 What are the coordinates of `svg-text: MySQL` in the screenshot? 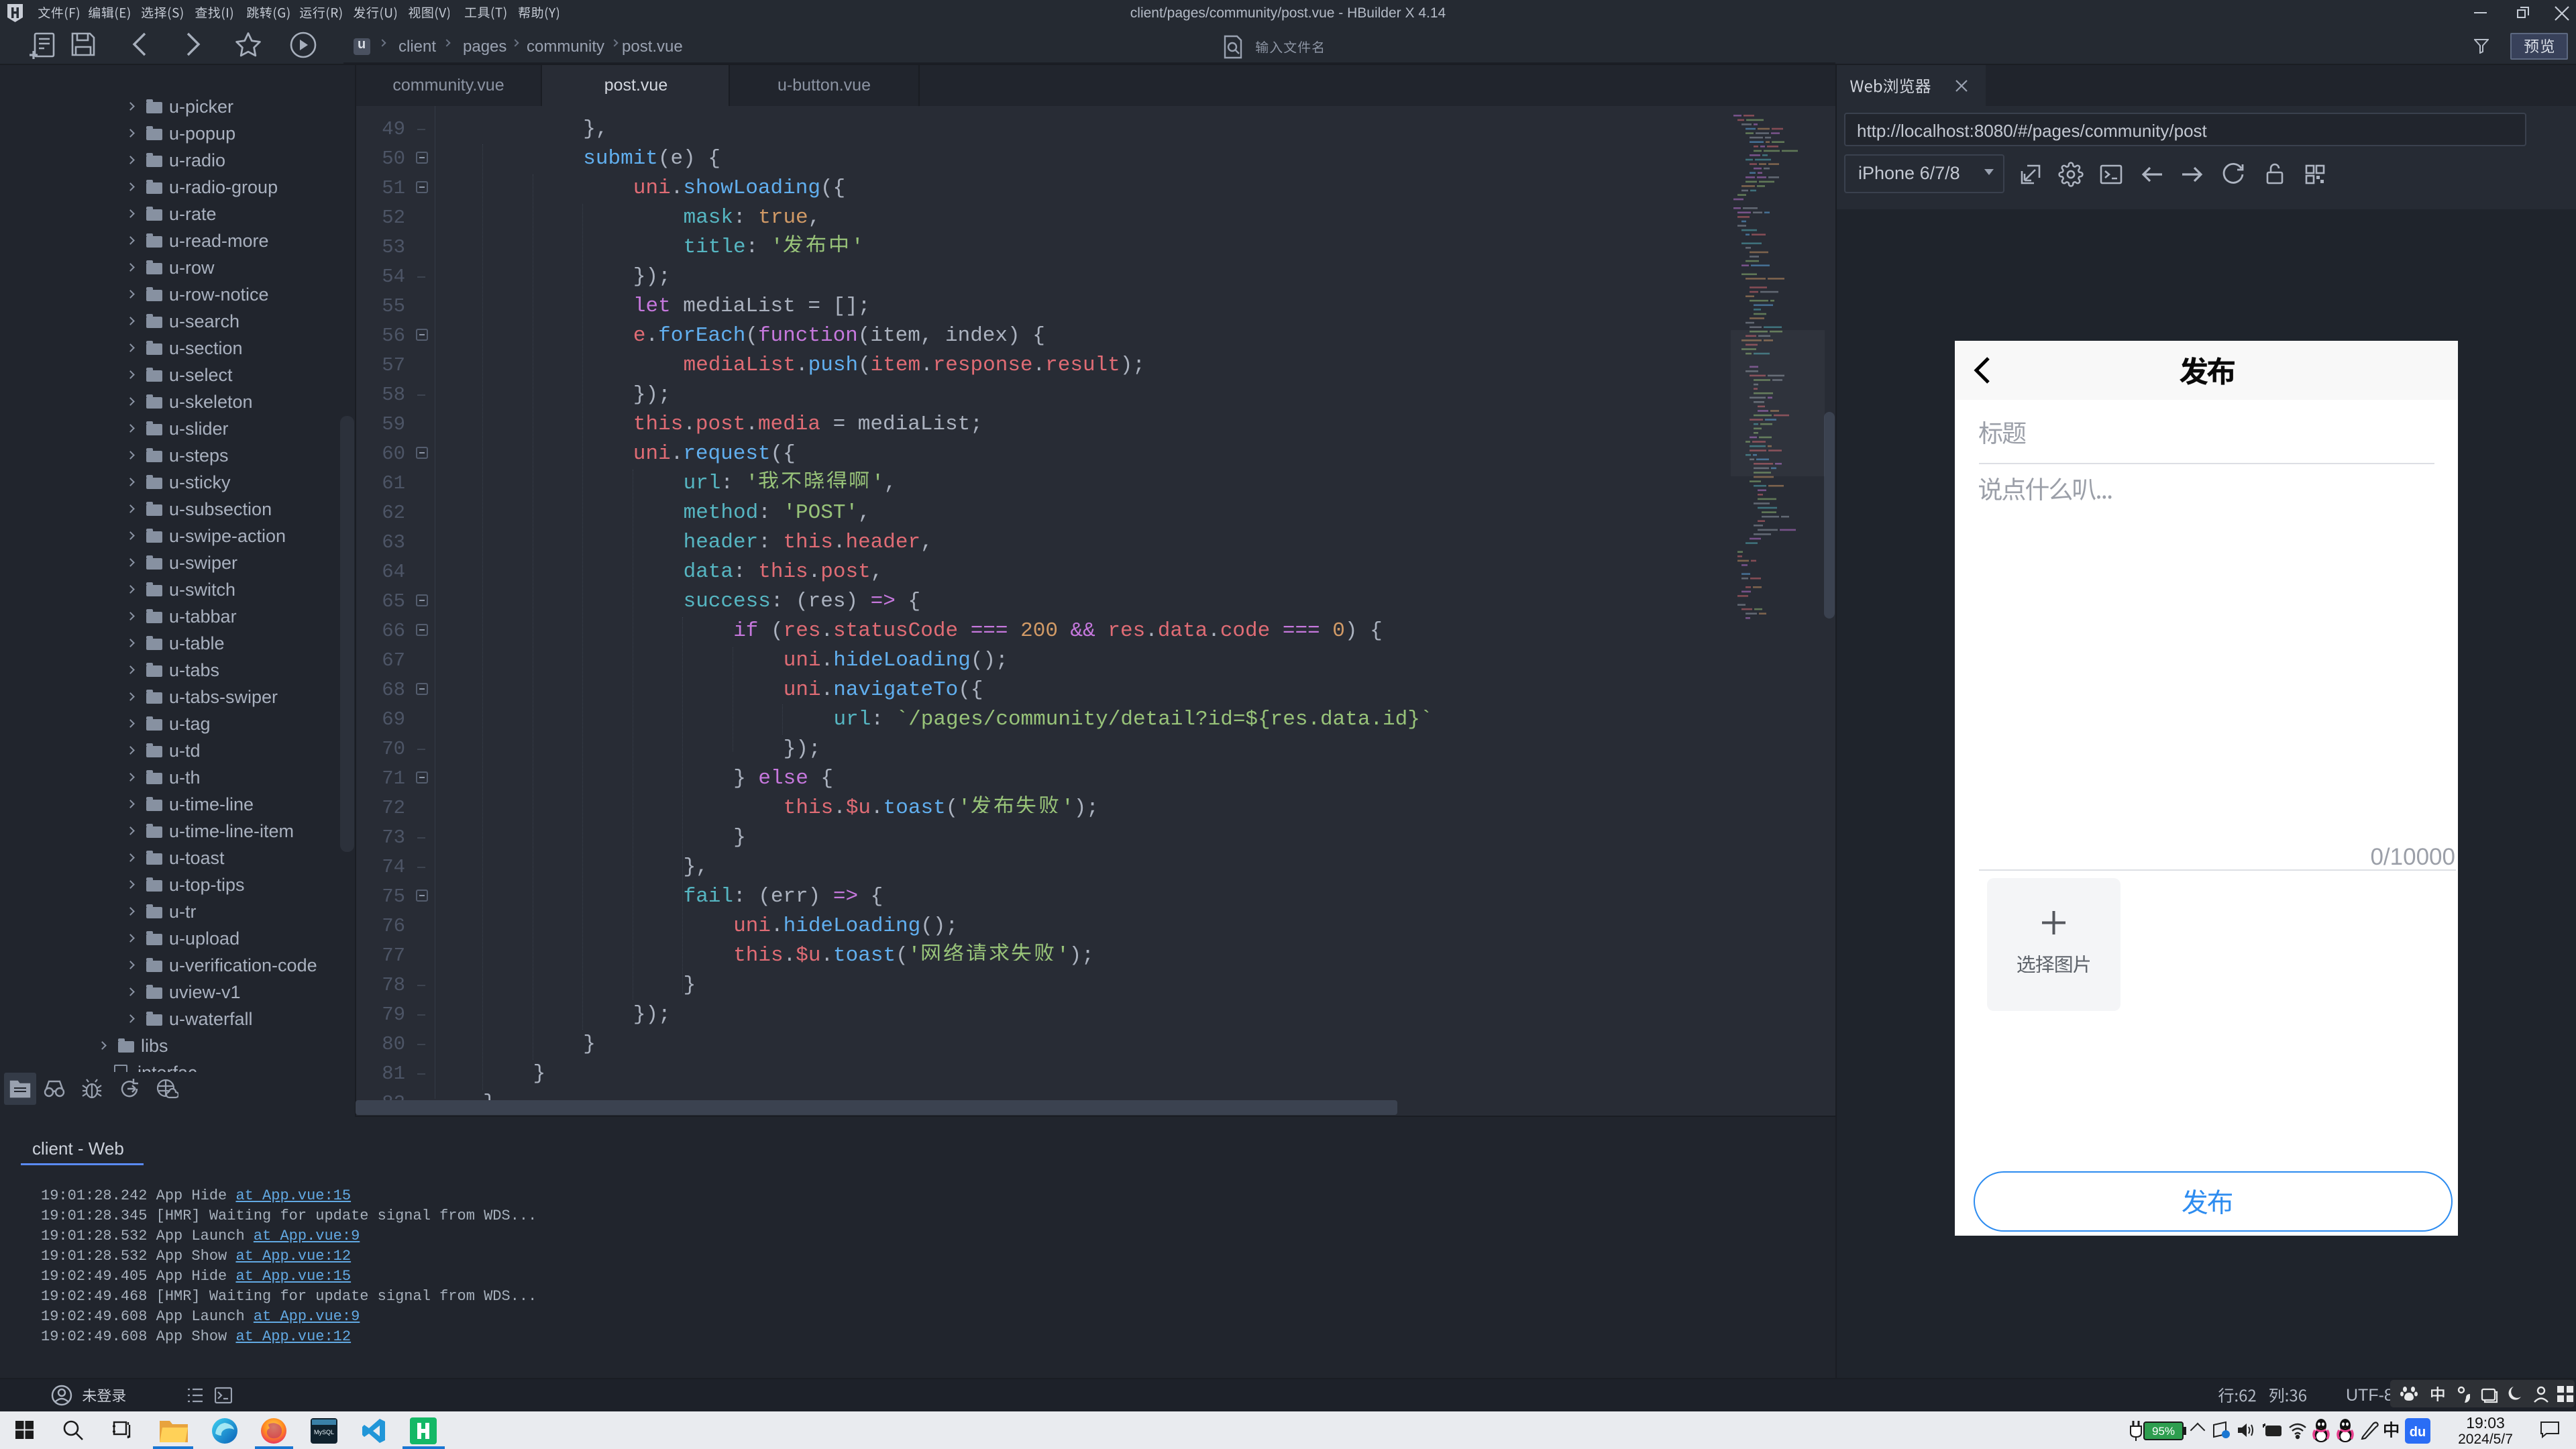 It's located at (324, 1432).